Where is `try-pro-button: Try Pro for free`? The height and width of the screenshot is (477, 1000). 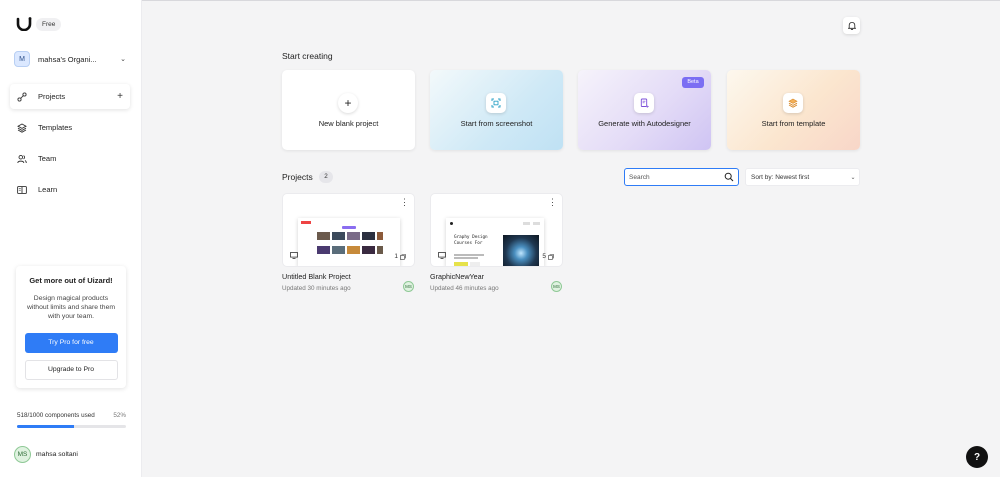
try-pro-button: Try Pro for free is located at coordinates (71, 343).